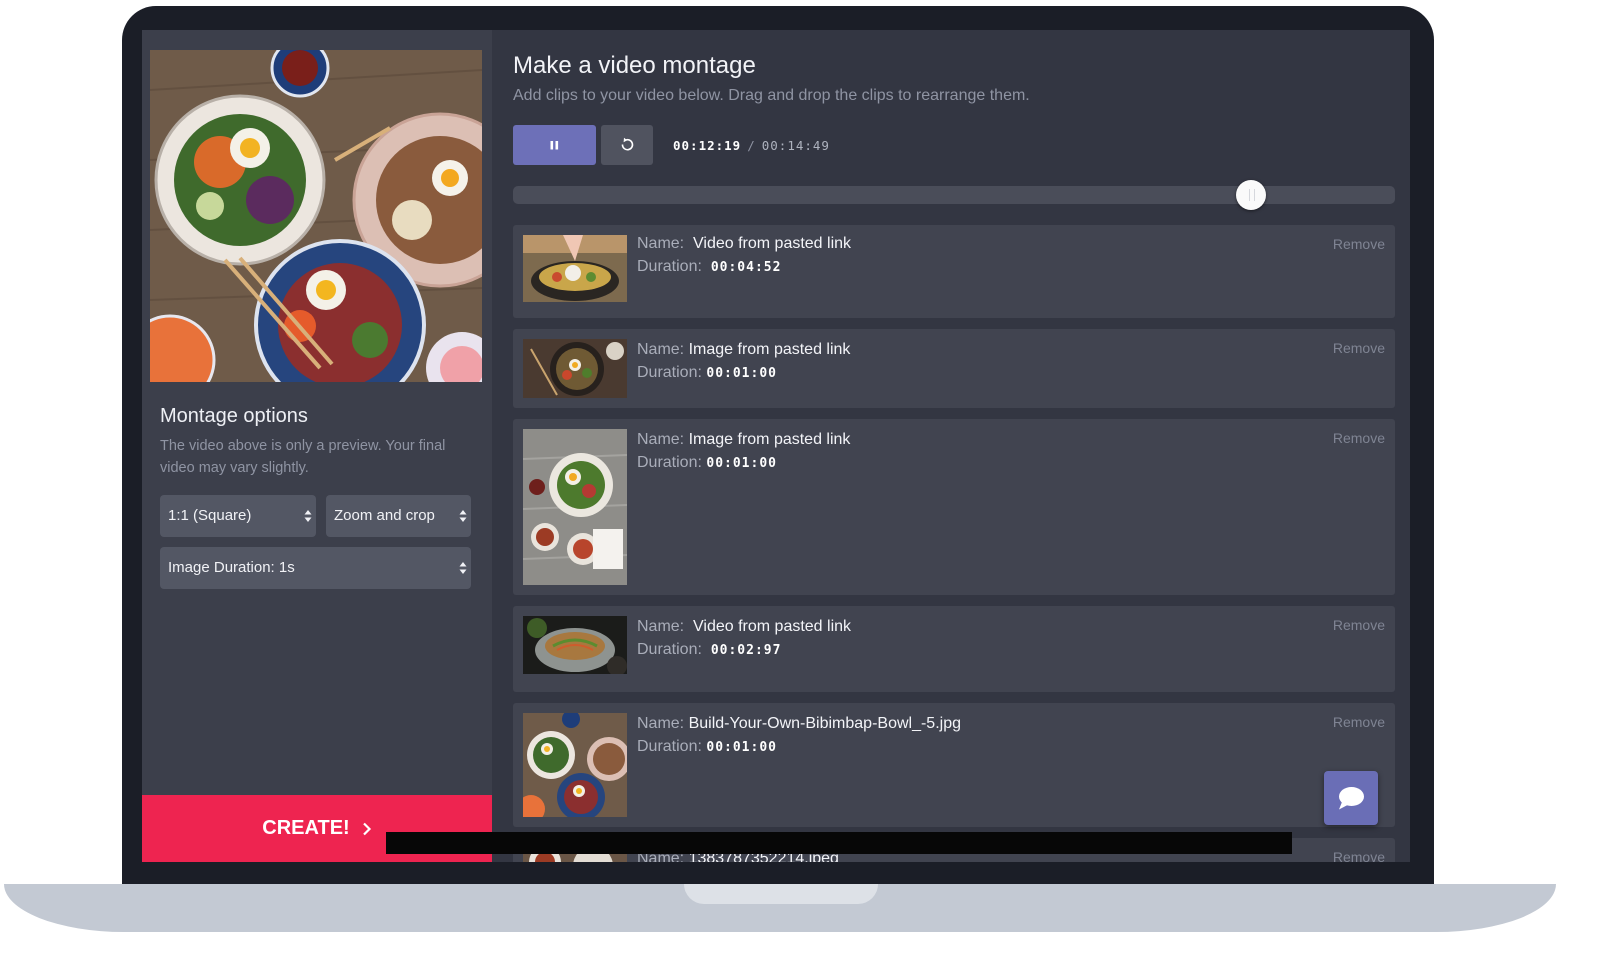  Describe the element at coordinates (746, 267) in the screenshot. I see `clip-duration: 00:04:52` at that location.